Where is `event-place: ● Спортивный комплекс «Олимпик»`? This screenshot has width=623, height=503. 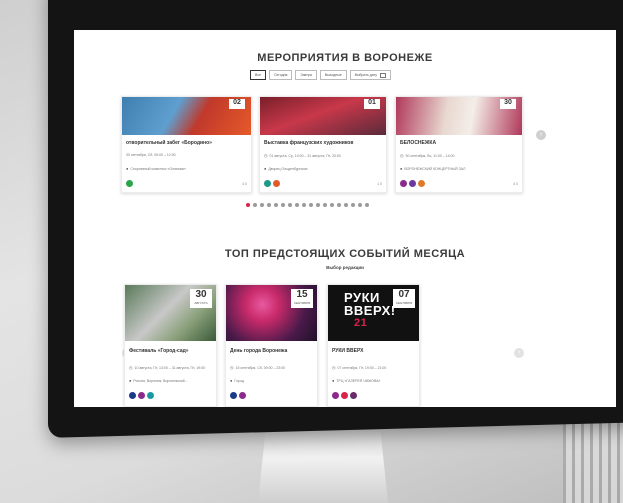 event-place: ● Спортивный комплекс «Олимпик» is located at coordinates (156, 168).